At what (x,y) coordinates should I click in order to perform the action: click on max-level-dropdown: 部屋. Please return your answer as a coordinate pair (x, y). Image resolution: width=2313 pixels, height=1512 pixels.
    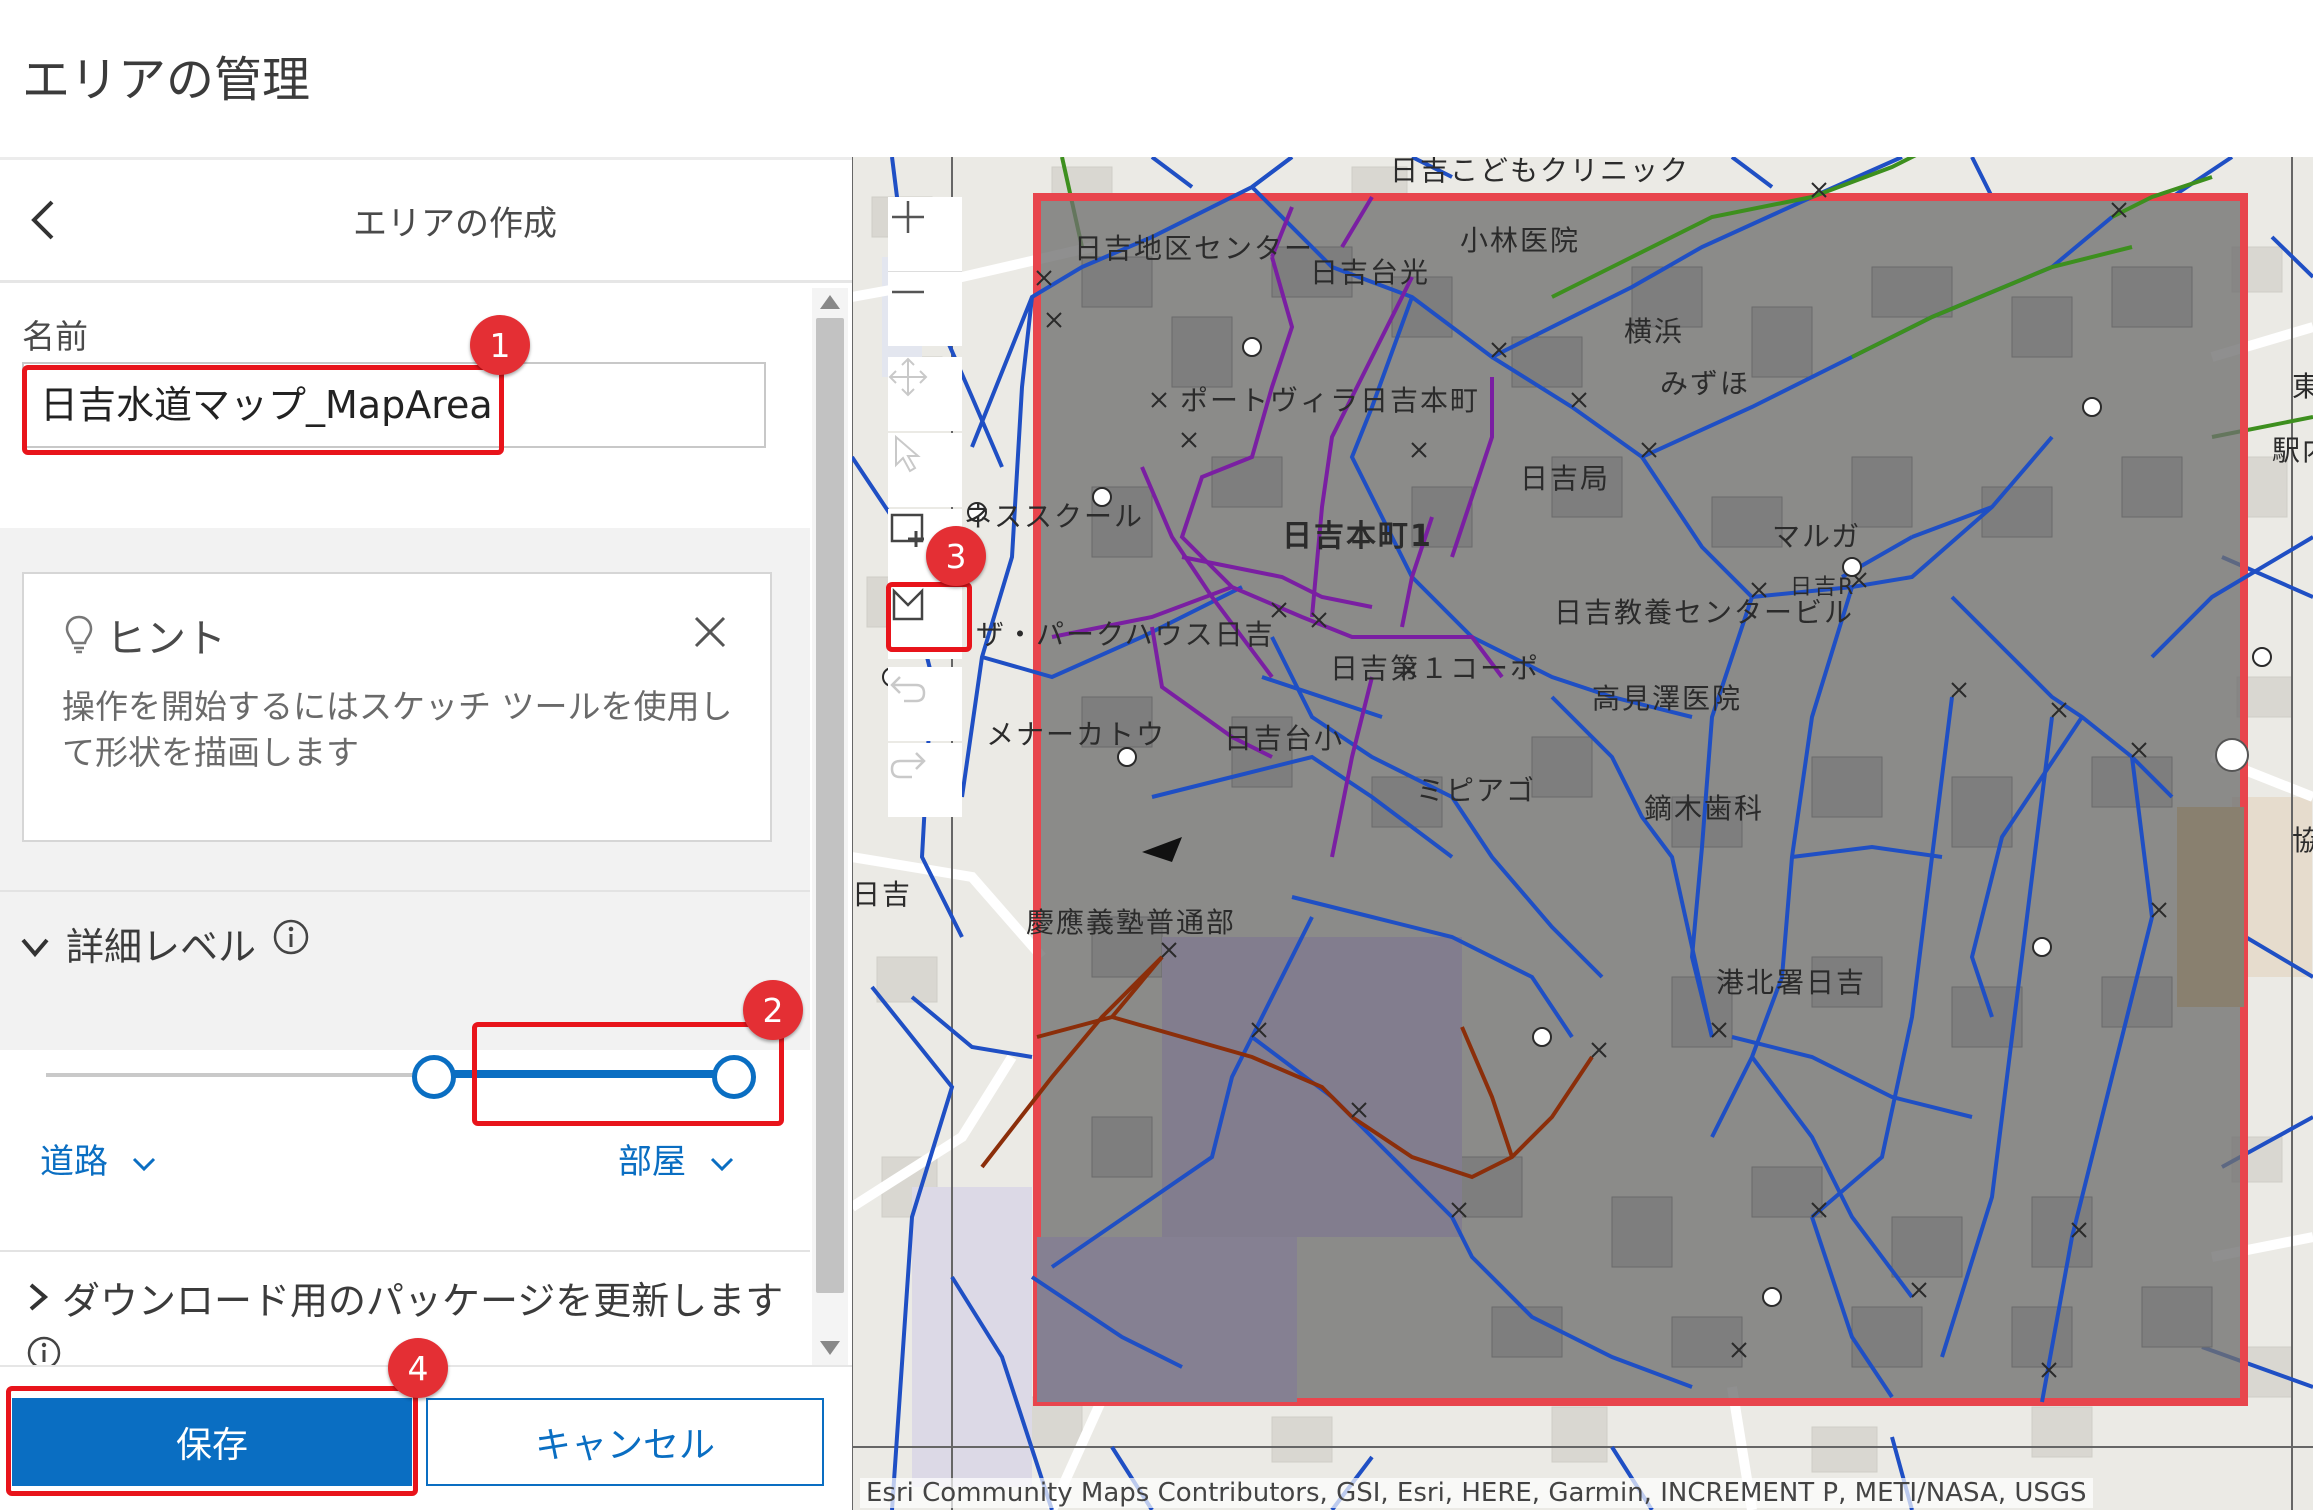
    Looking at the image, I should click on (676, 1158).